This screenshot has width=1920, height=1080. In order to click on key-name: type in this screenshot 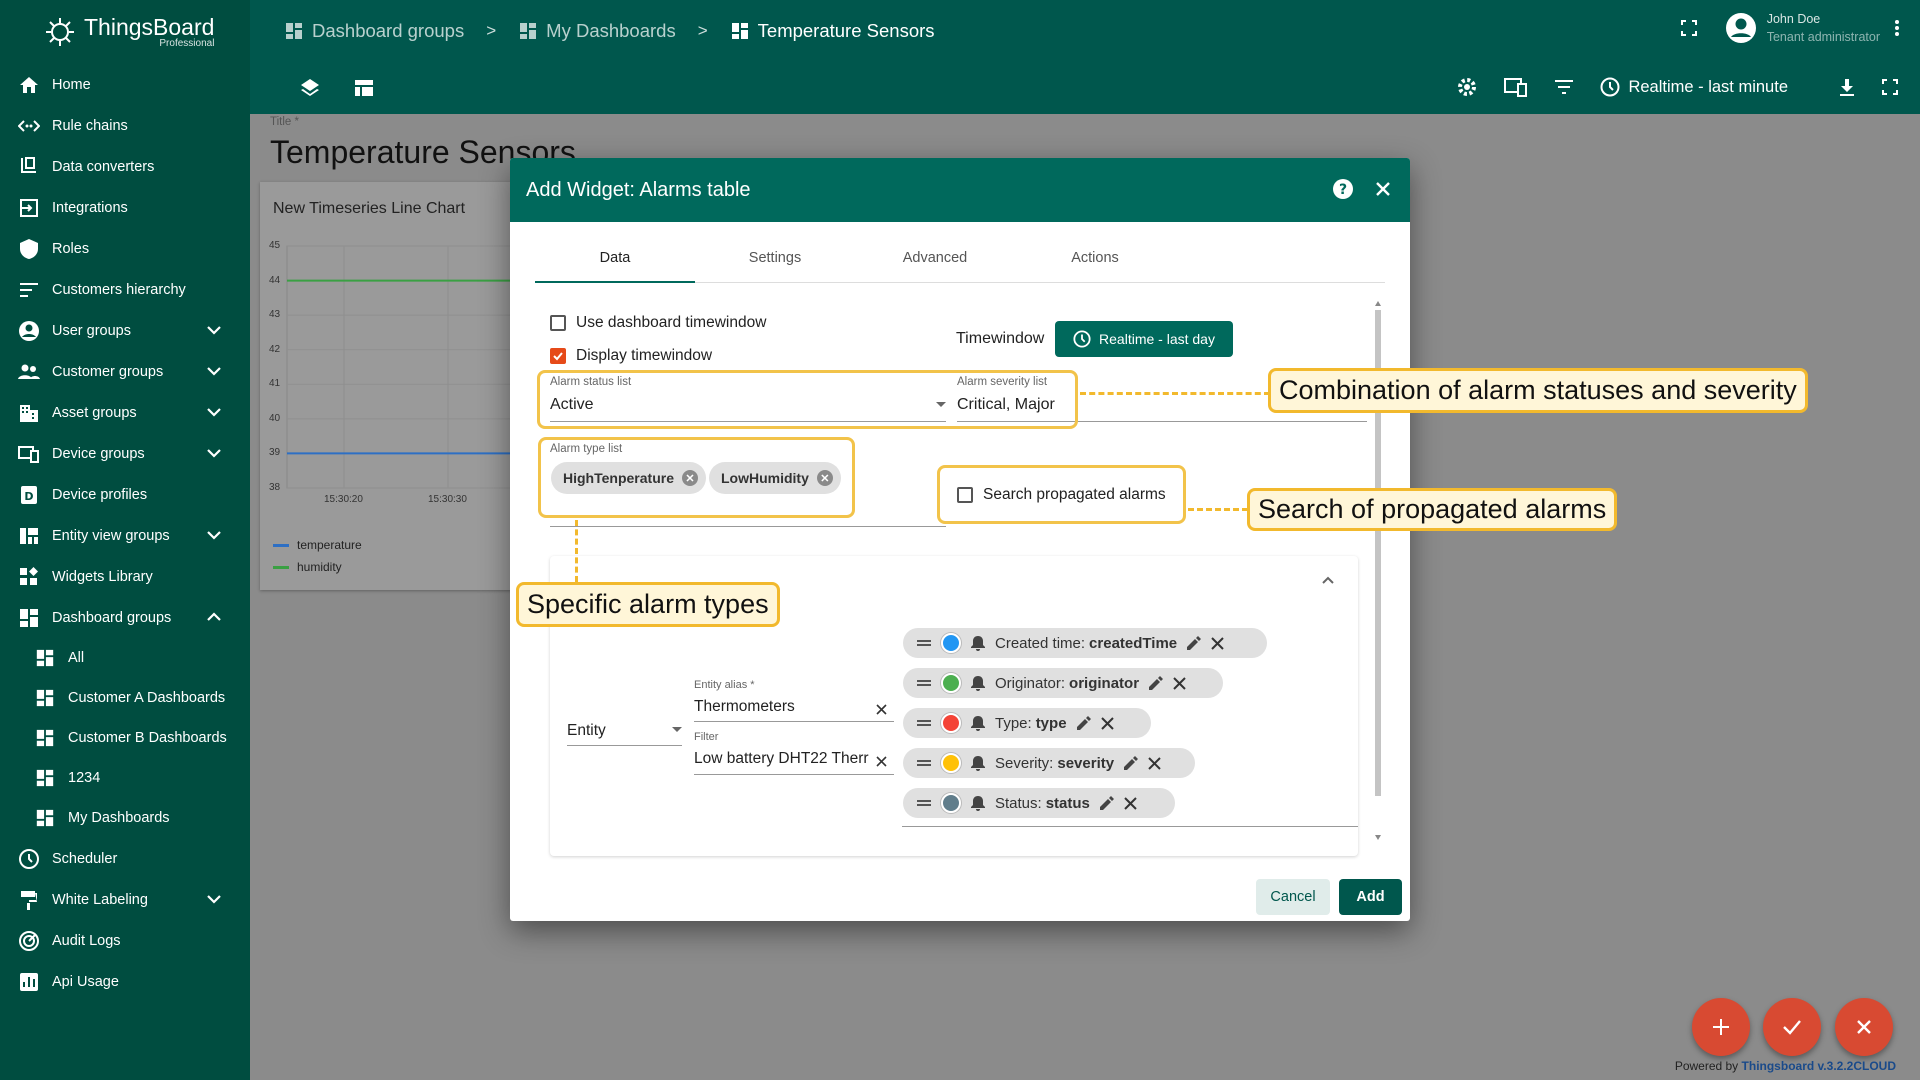, I will do `click(1051, 723)`.